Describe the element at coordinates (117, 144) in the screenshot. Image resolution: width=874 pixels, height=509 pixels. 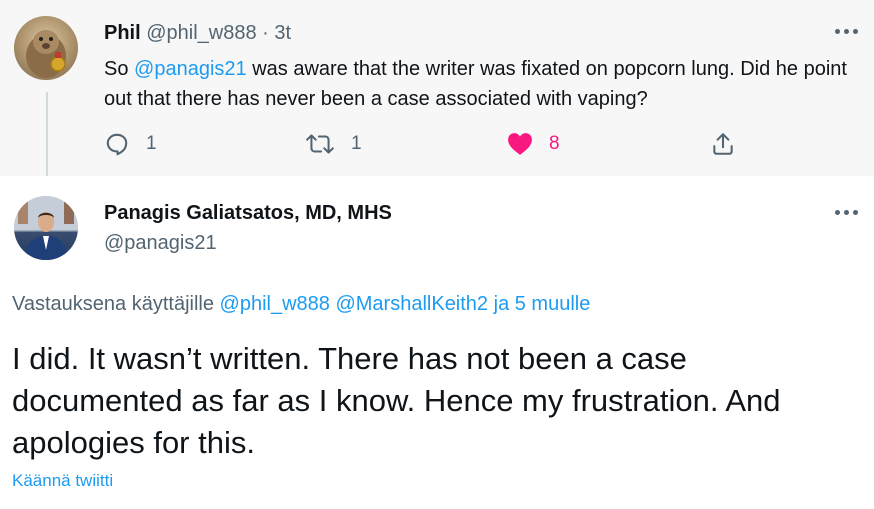
I see `reply-icon` at that location.